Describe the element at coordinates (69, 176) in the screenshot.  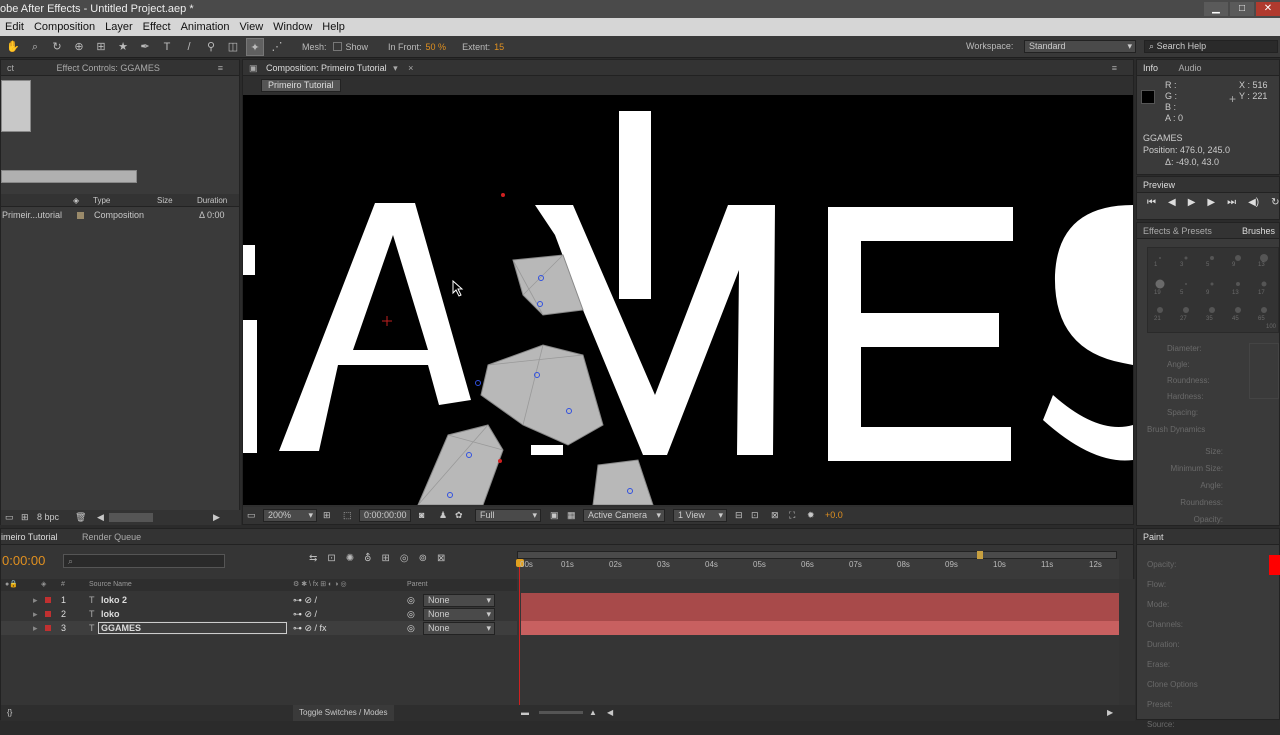
I see `project-search-input` at that location.